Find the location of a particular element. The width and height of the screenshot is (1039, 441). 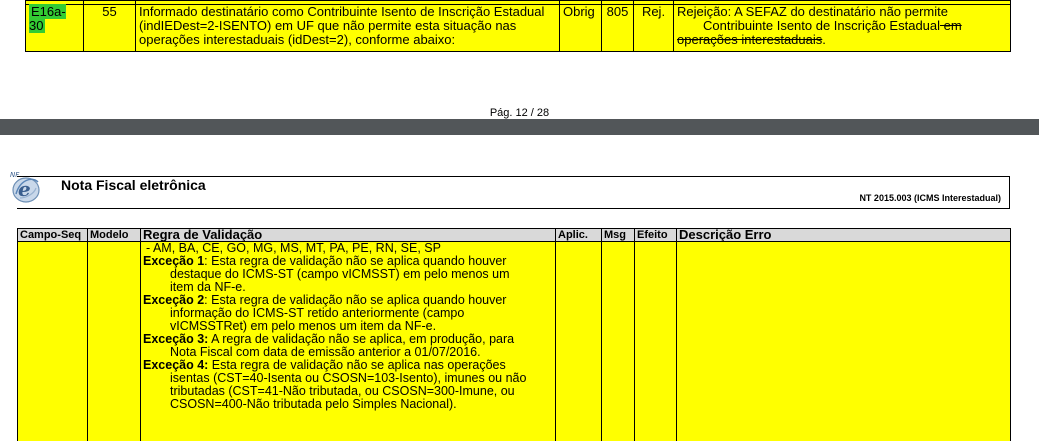

cell-descricao is located at coordinates (843, 341).